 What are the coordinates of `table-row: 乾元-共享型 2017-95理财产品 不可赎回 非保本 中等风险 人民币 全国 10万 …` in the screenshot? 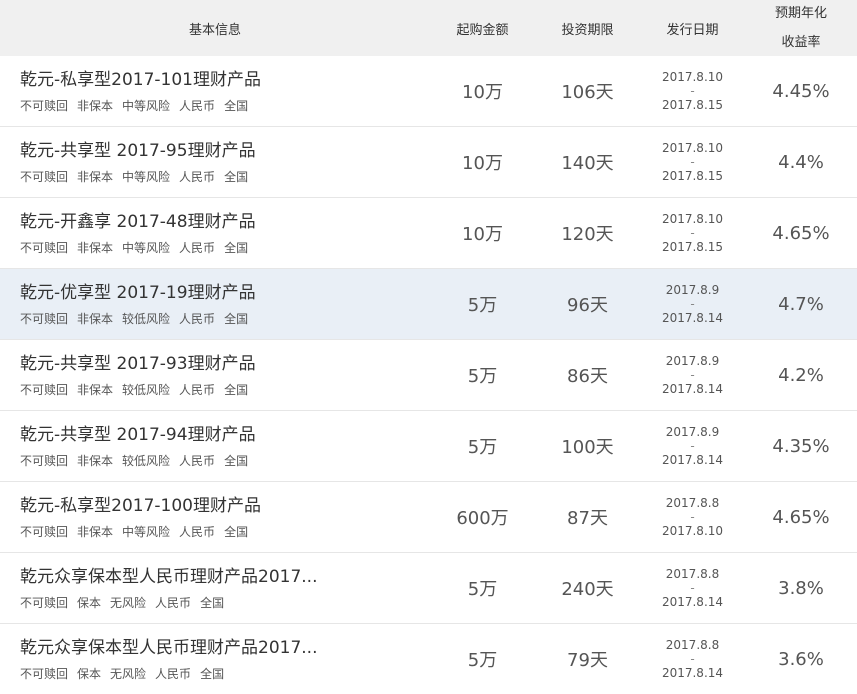 It's located at (428, 162).